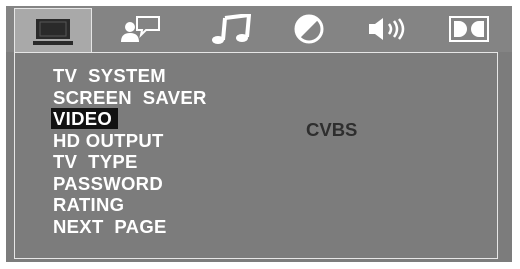 This screenshot has width=520, height=269. I want to click on tab-dolby-setup, so click(469, 29).